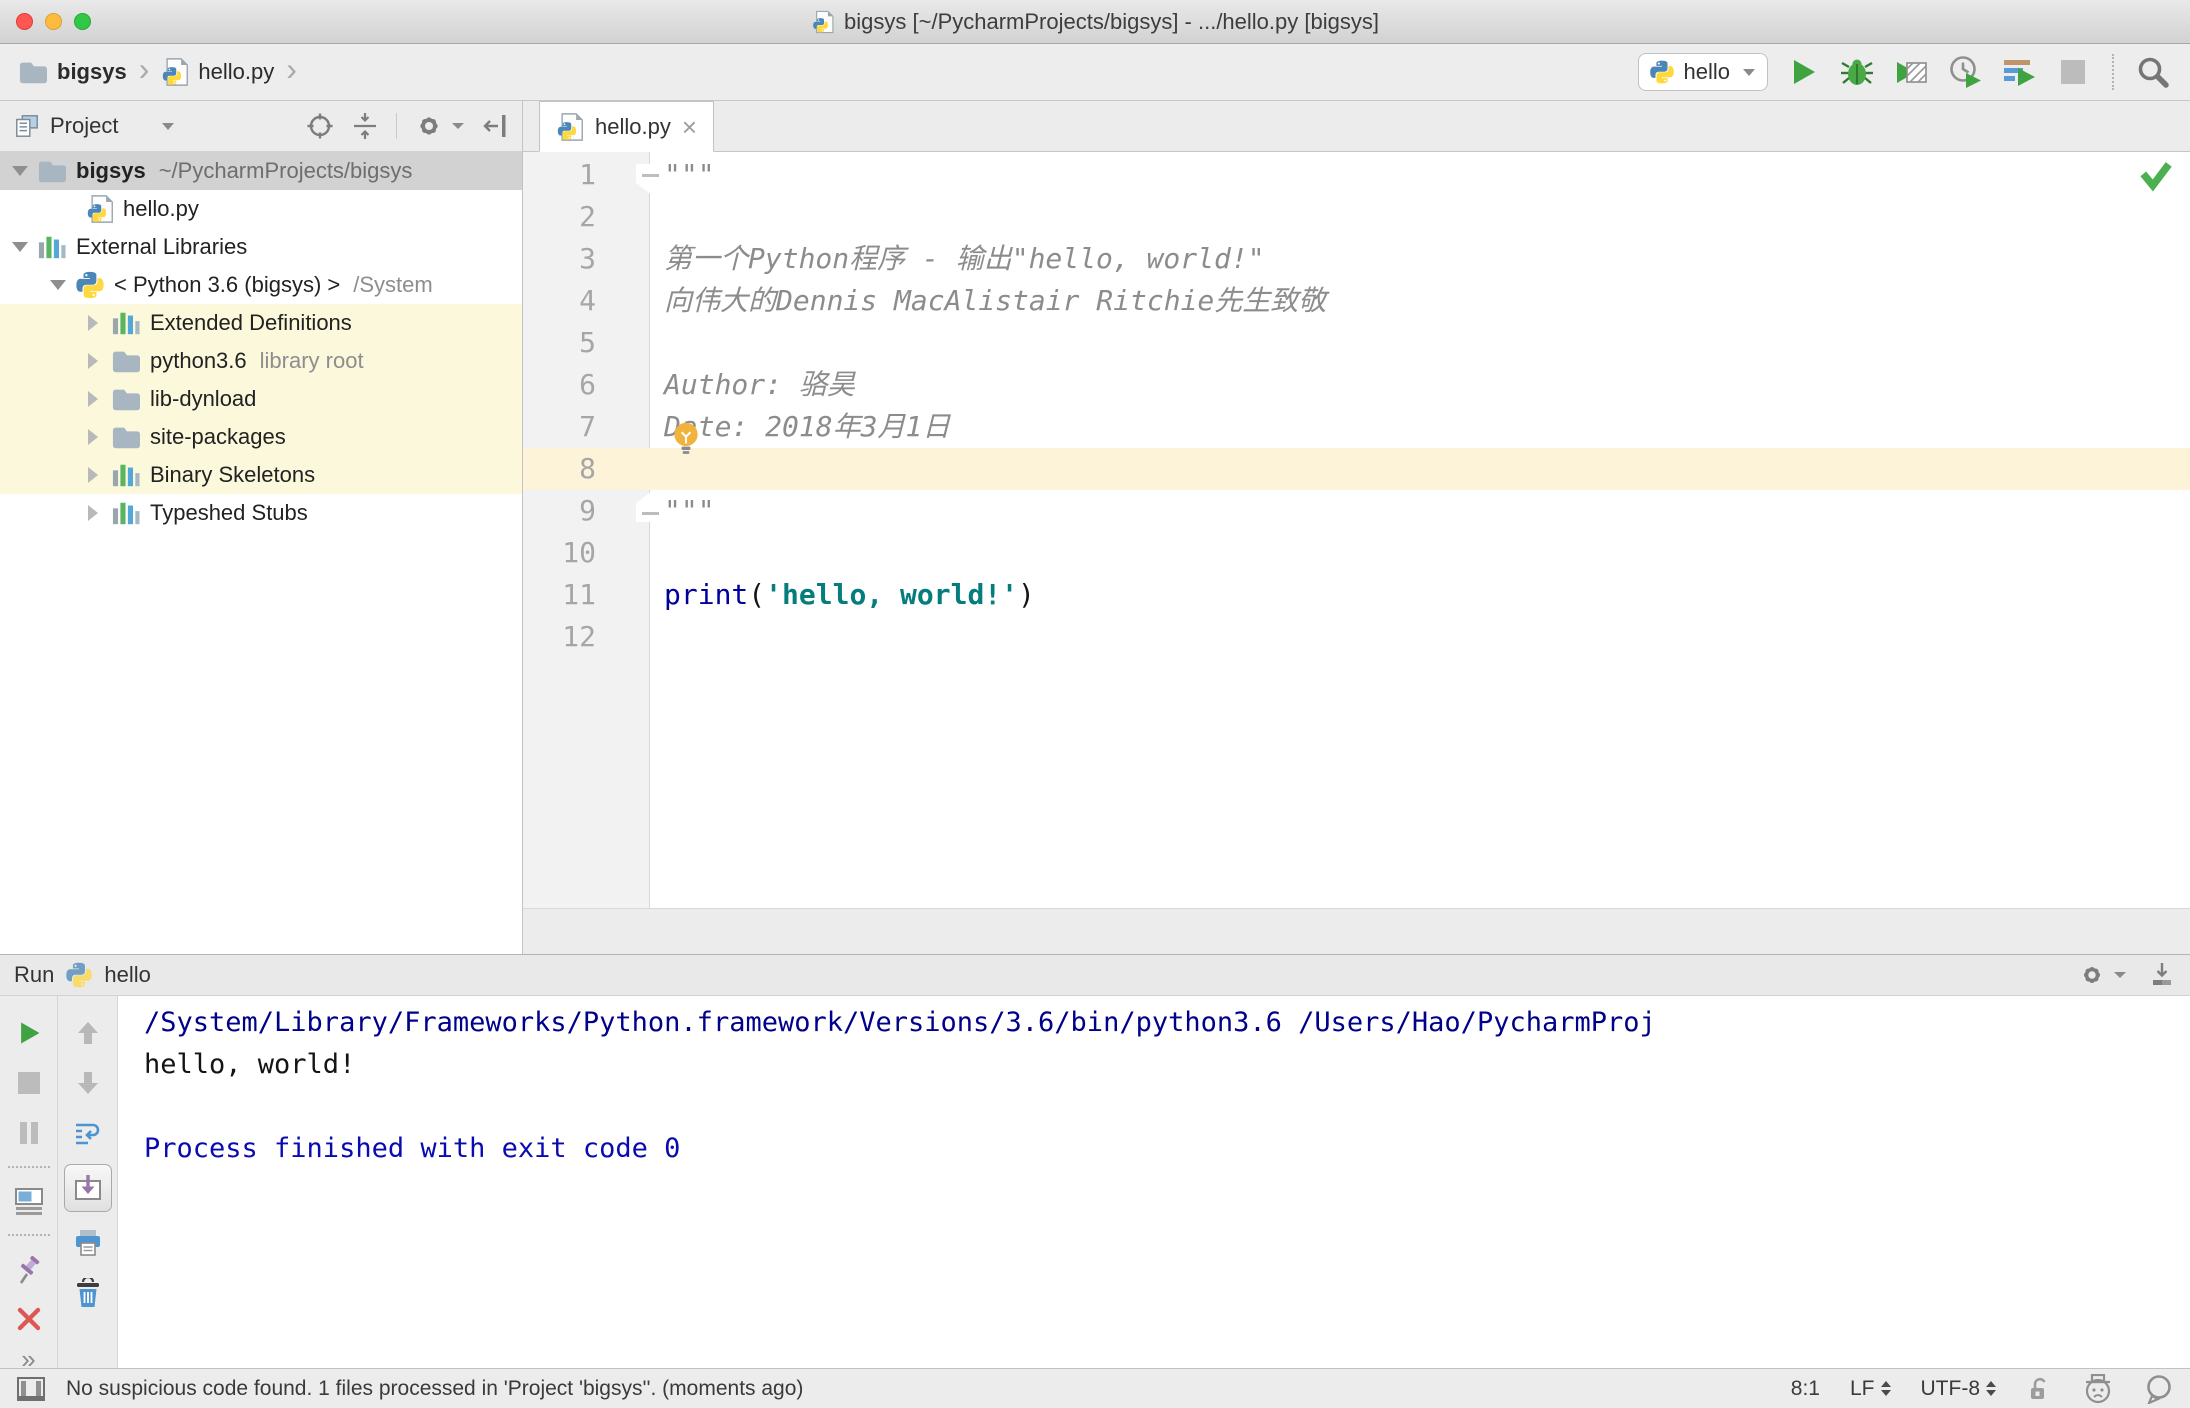 This screenshot has height=1408, width=2190. Describe the element at coordinates (1356, 217) in the screenshot. I see `code-line: 2` at that location.